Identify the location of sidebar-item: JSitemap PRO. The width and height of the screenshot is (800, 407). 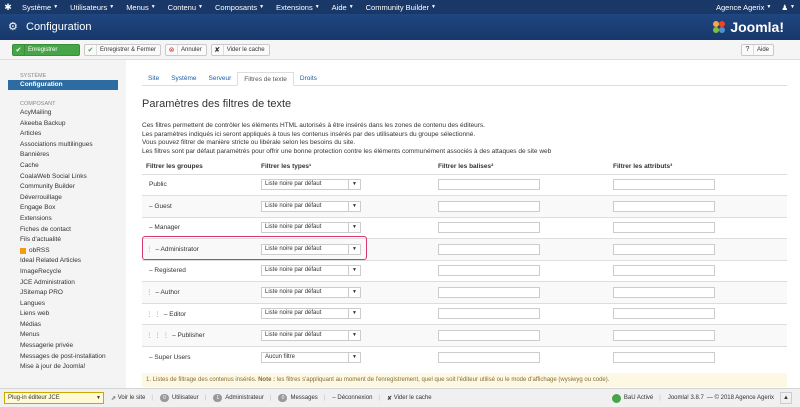
(63, 293).